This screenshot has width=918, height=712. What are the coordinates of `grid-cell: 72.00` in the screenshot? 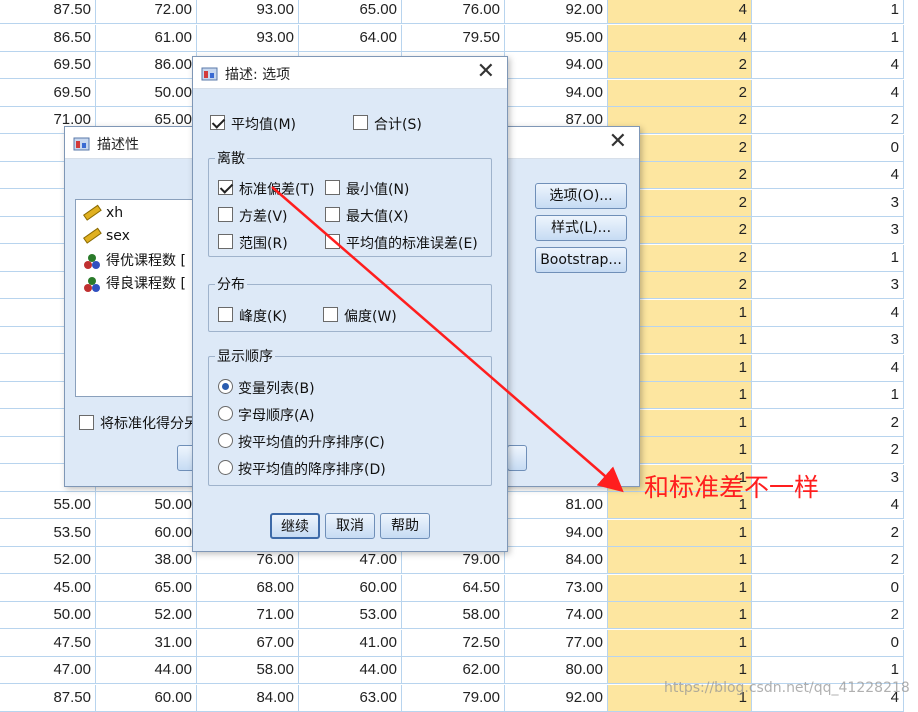 It's located at (146, 12).